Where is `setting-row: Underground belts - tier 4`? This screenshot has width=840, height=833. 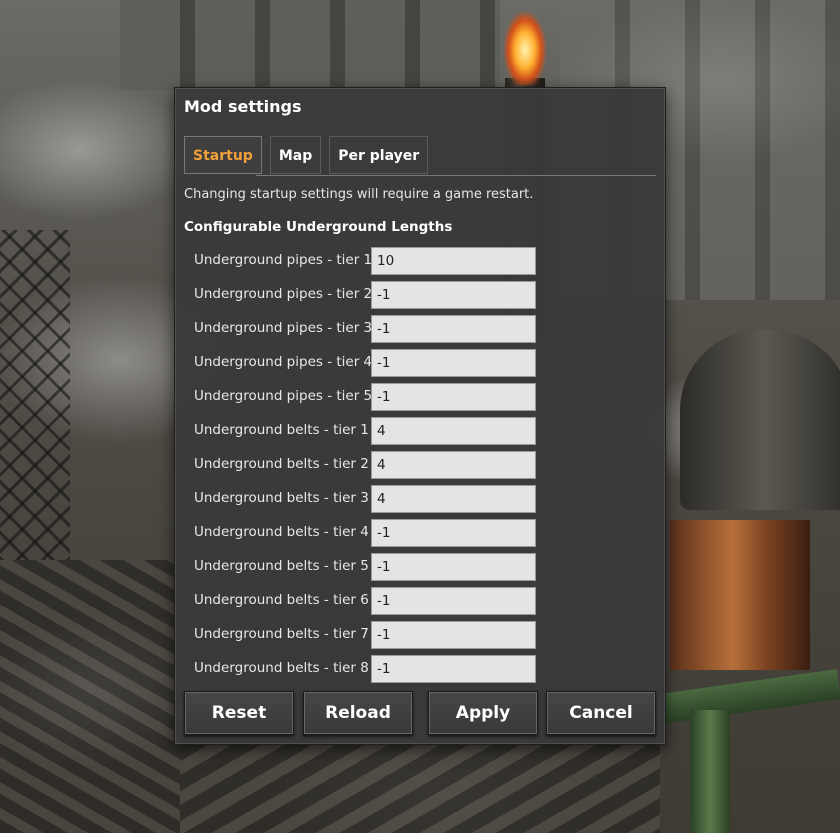 setting-row: Underground belts - tier 4 is located at coordinates (366, 533).